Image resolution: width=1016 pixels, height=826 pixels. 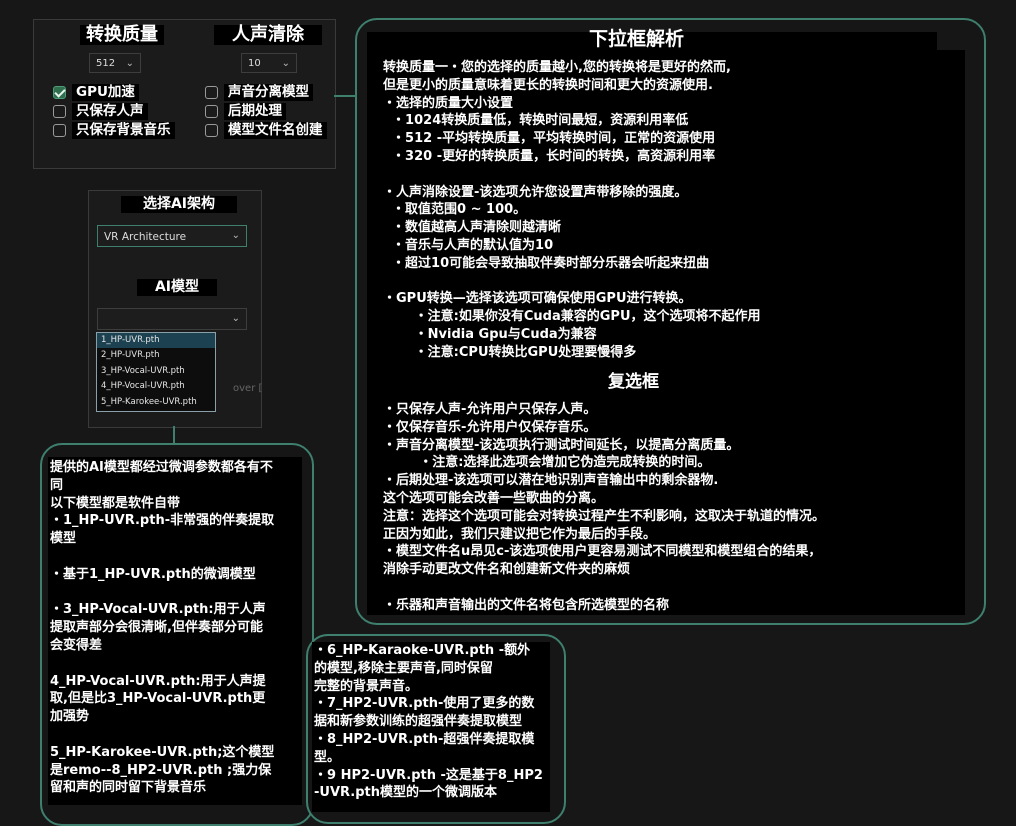 I want to click on explanation-right-strip, so click(x=951, y=332).